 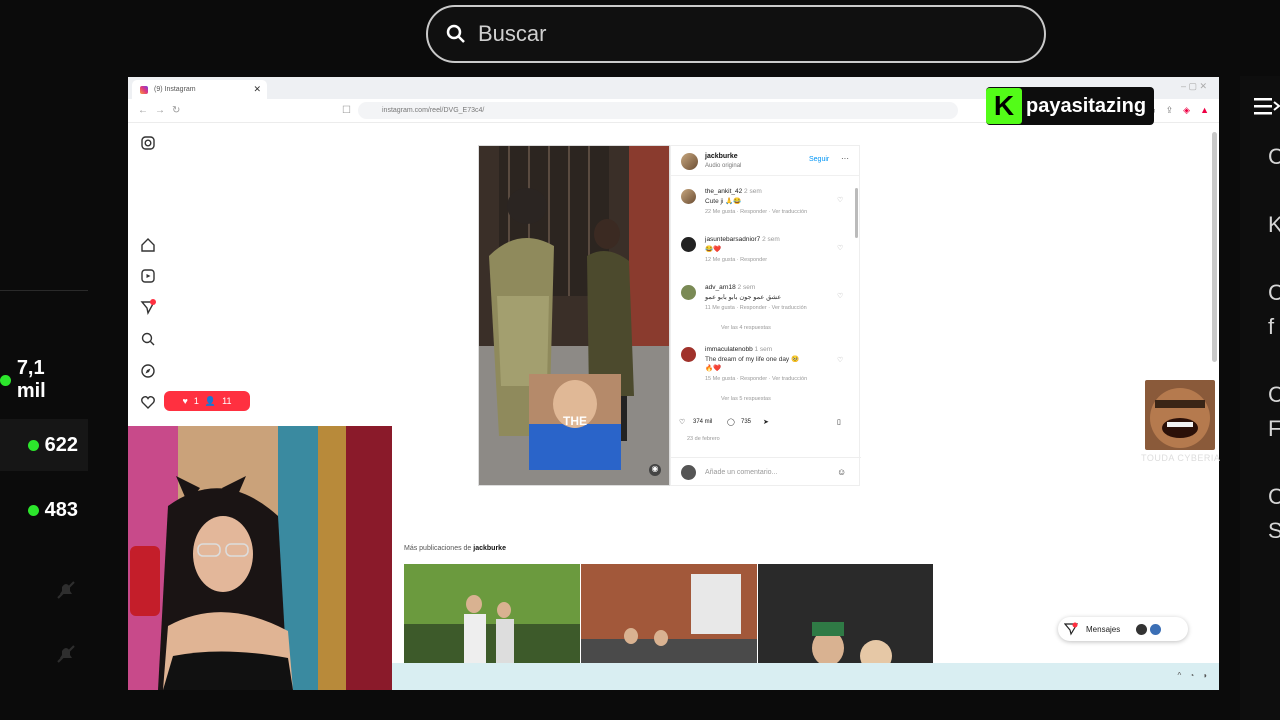 What do you see at coordinates (31, 379) in the screenshot?
I see `viewer-count-text: 7,1 mil` at bounding box center [31, 379].